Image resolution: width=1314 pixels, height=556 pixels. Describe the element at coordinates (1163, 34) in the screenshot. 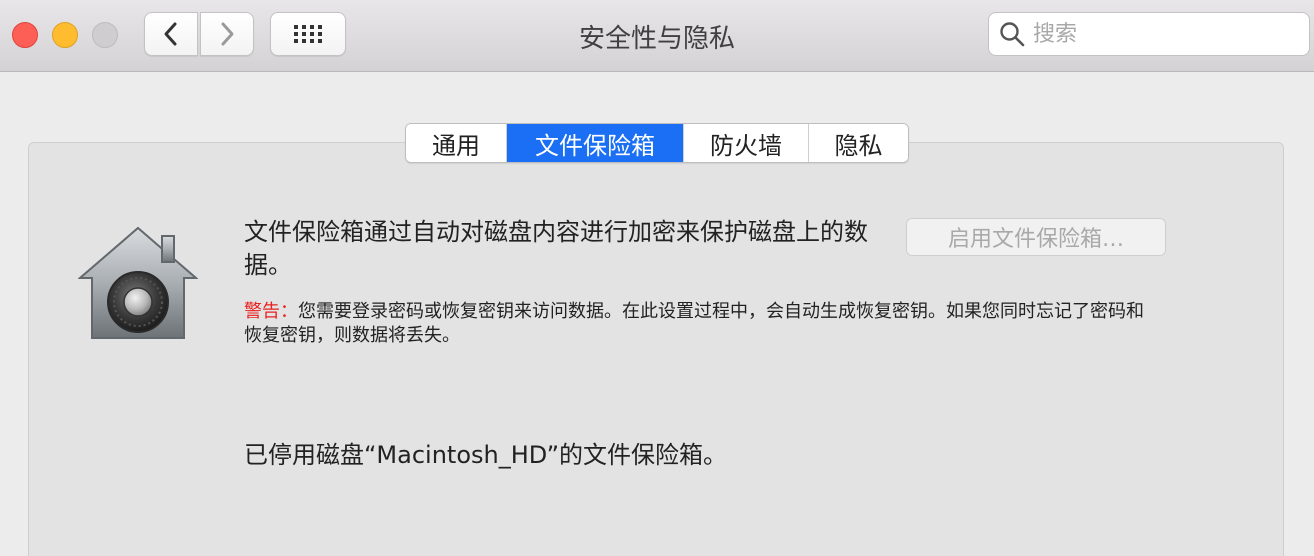

I see `search-input` at that location.